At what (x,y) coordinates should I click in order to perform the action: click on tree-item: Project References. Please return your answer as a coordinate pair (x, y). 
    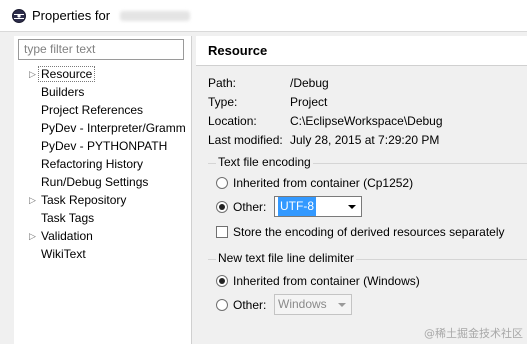
    Looking at the image, I should click on (103, 110).